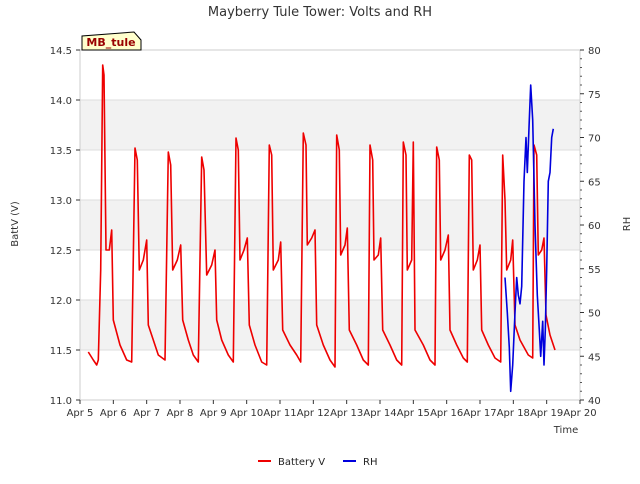  What do you see at coordinates (61, 201) in the screenshot?
I see `y-left-tick-label: 13.0` at bounding box center [61, 201].